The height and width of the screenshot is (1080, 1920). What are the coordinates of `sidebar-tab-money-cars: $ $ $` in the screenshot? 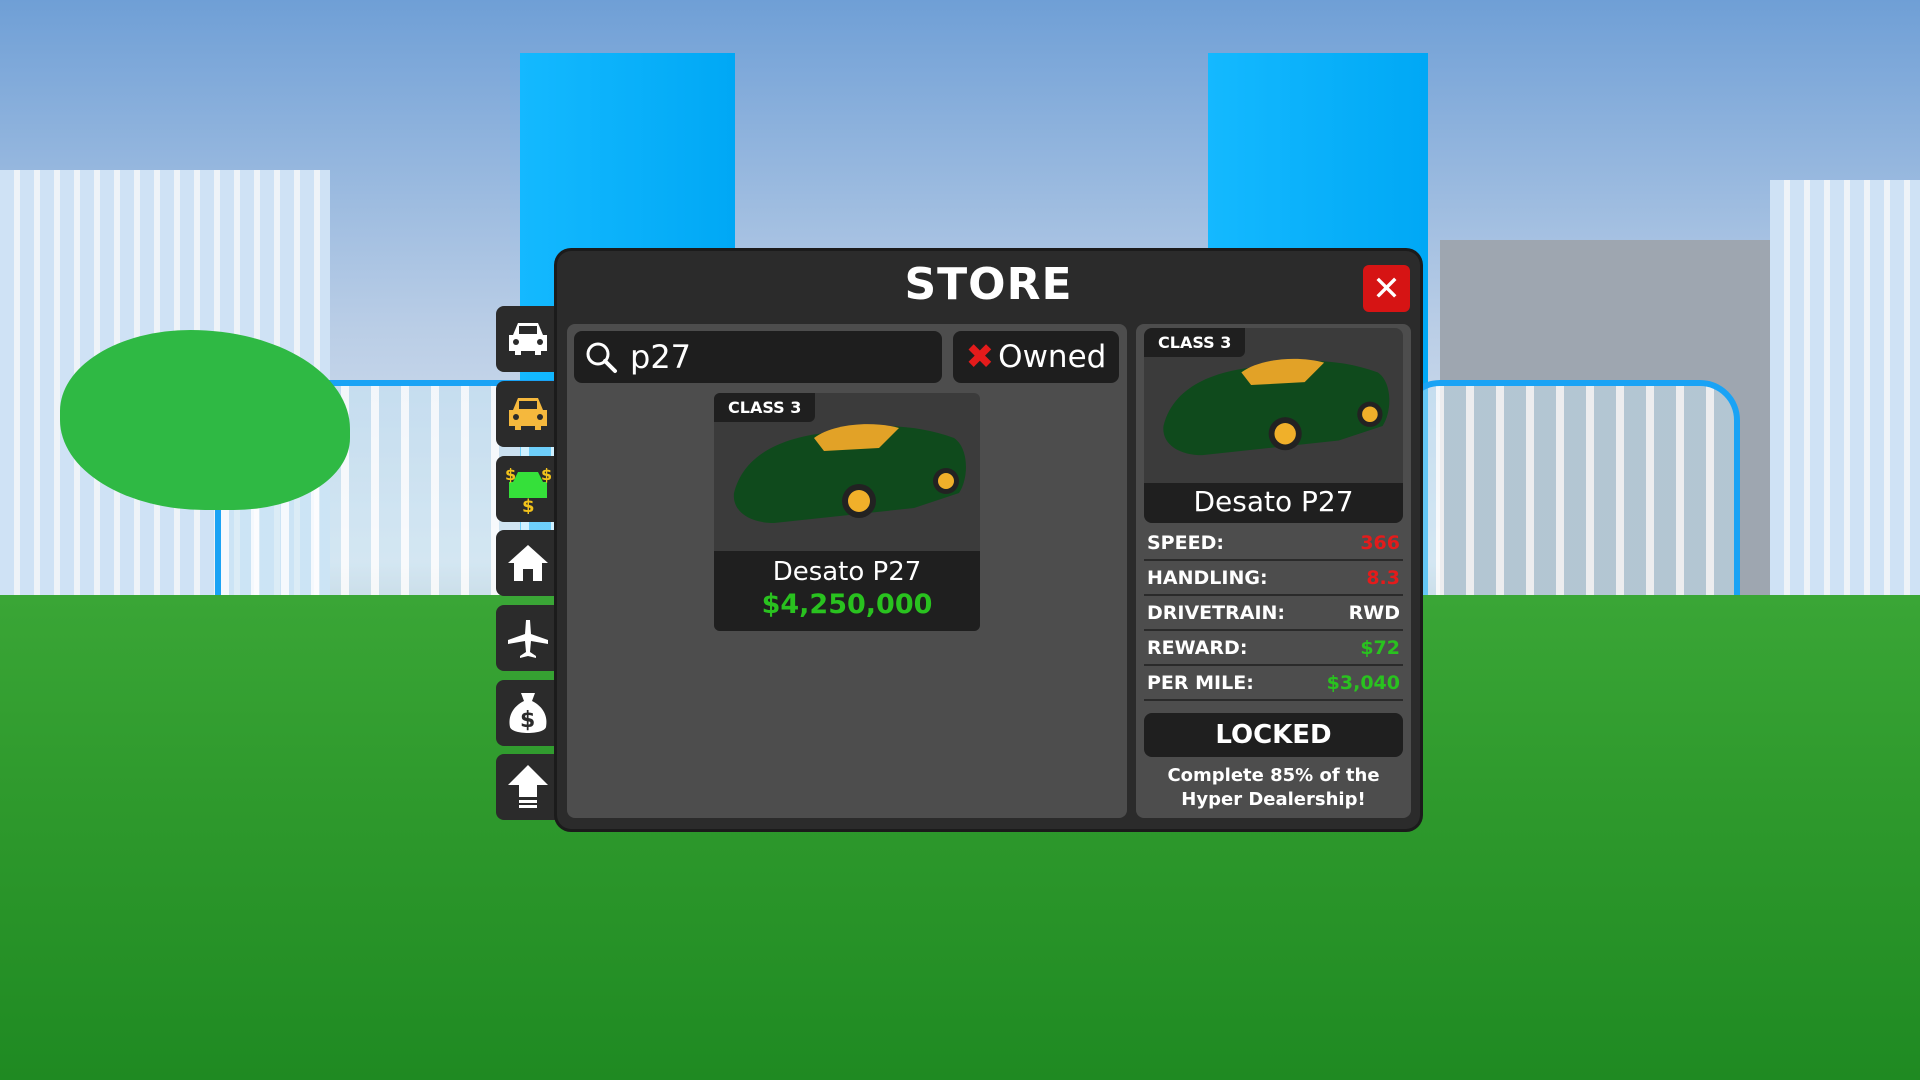 It's located at (528, 489).